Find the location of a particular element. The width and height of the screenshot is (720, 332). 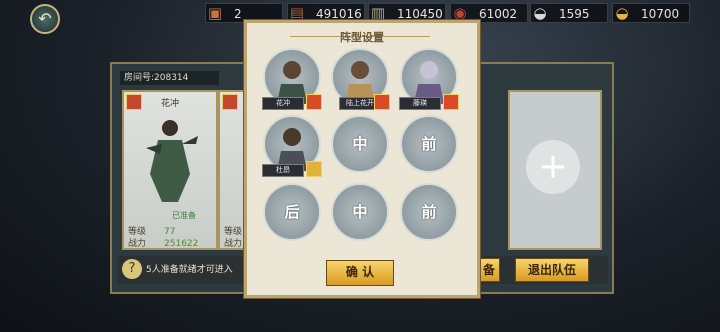

resource-value: 2 is located at coordinates (238, 14).